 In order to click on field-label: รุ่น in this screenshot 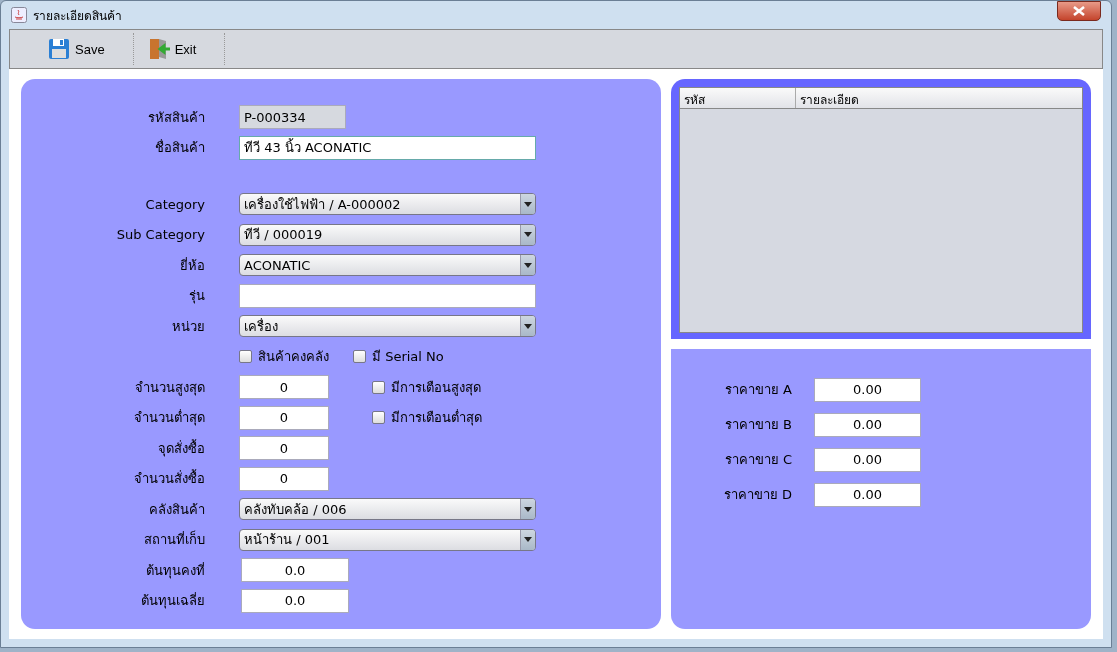, I will do `click(197, 296)`.